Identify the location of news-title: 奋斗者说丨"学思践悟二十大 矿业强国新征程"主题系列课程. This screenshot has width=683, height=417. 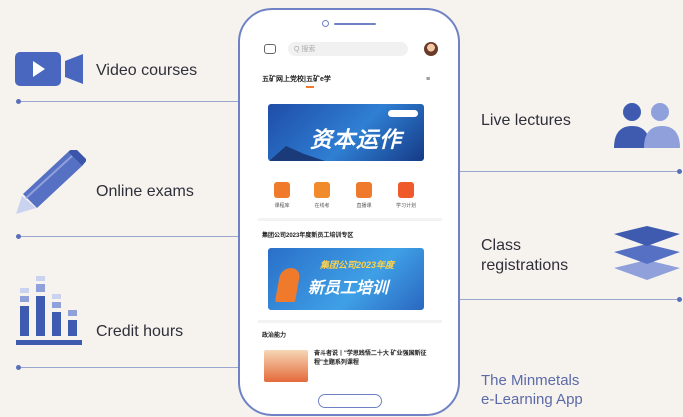
(373, 359).